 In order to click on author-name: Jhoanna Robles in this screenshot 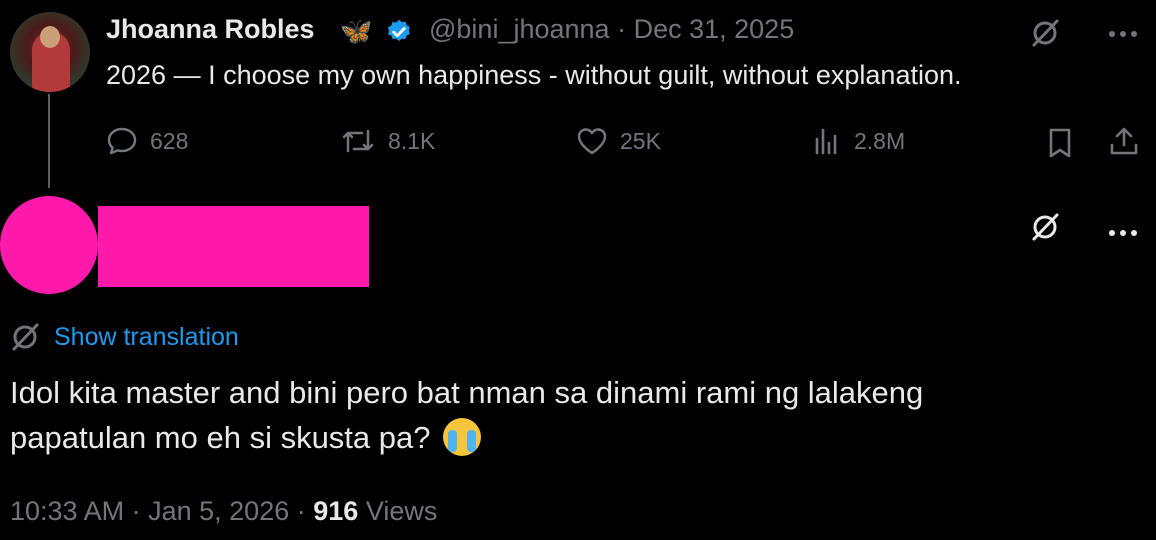, I will do `click(210, 29)`.